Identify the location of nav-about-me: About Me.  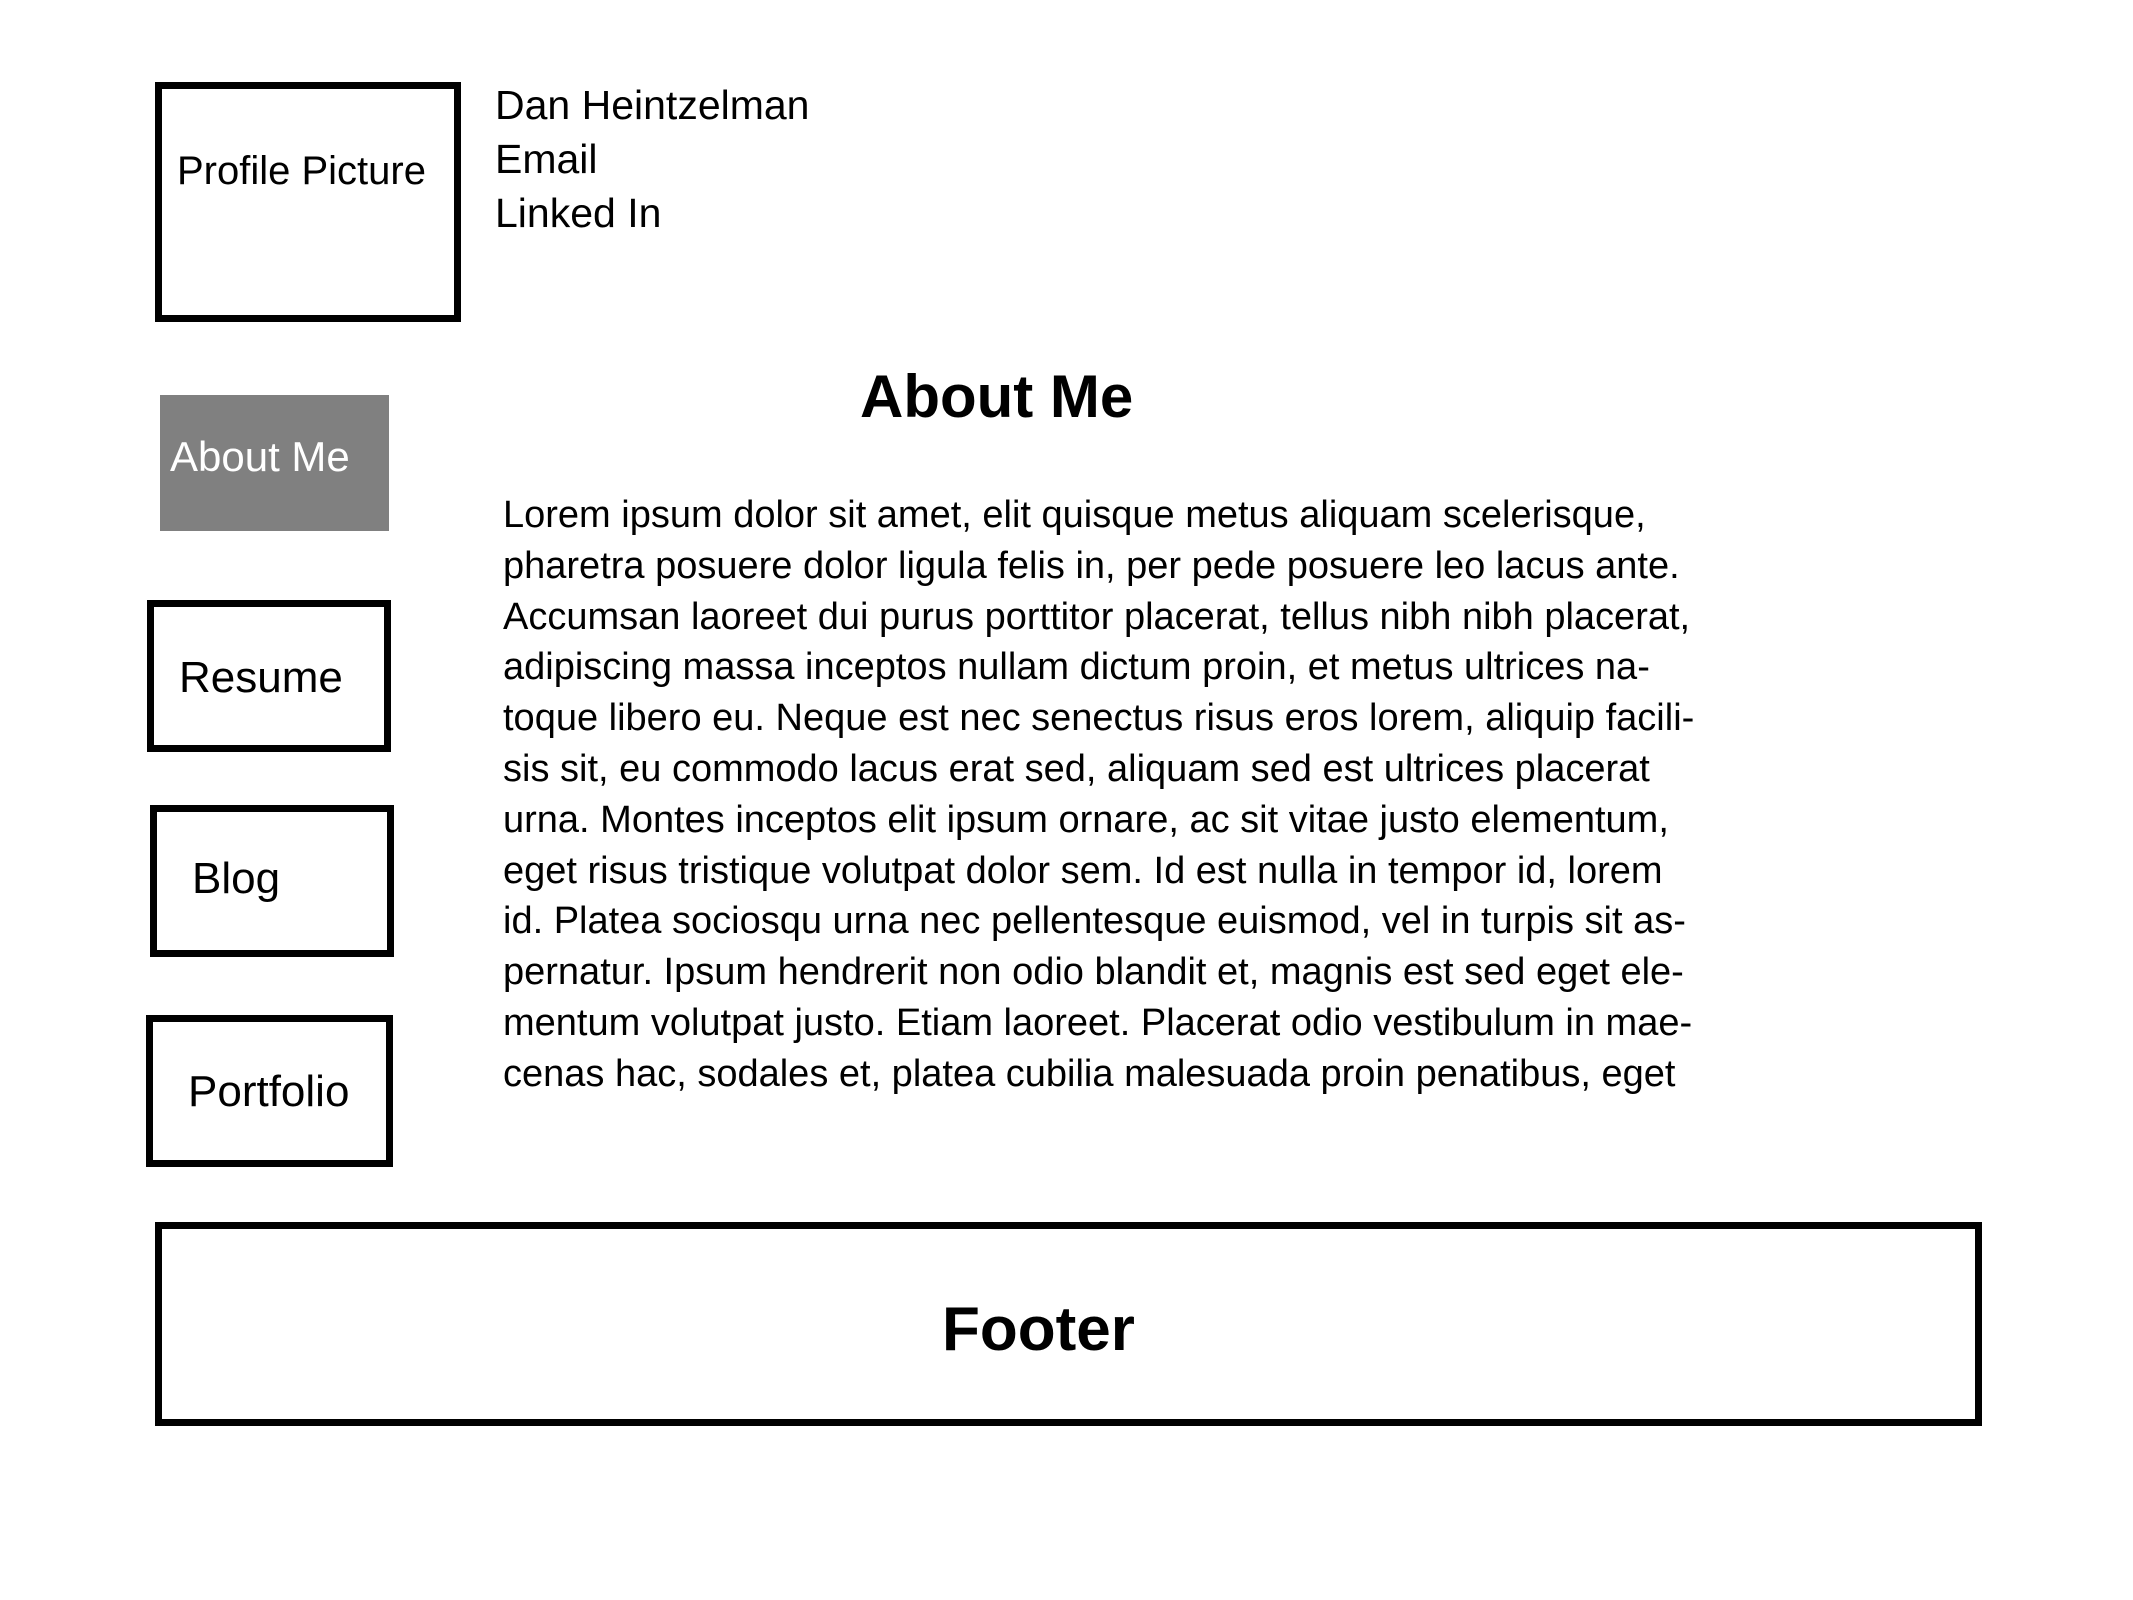
(274, 463).